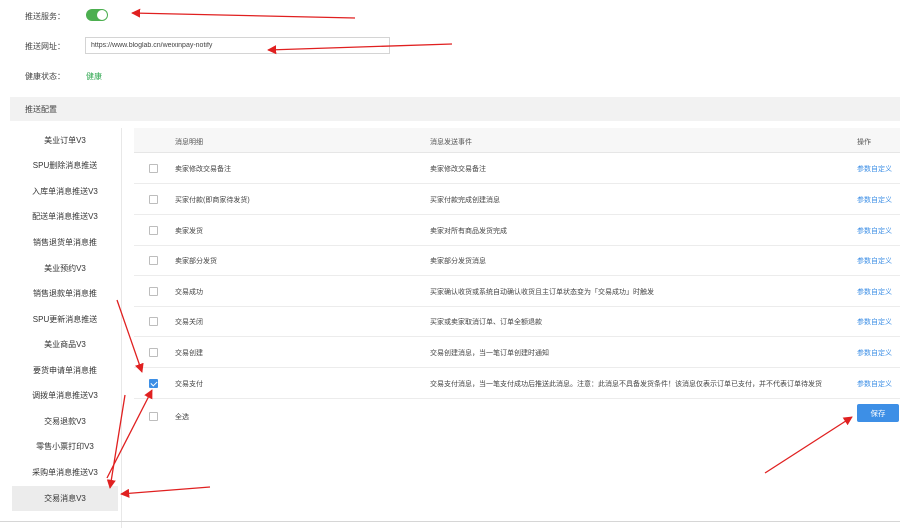 The image size is (900, 528). I want to click on row-event: 卖家部分发货消息, so click(458, 261).